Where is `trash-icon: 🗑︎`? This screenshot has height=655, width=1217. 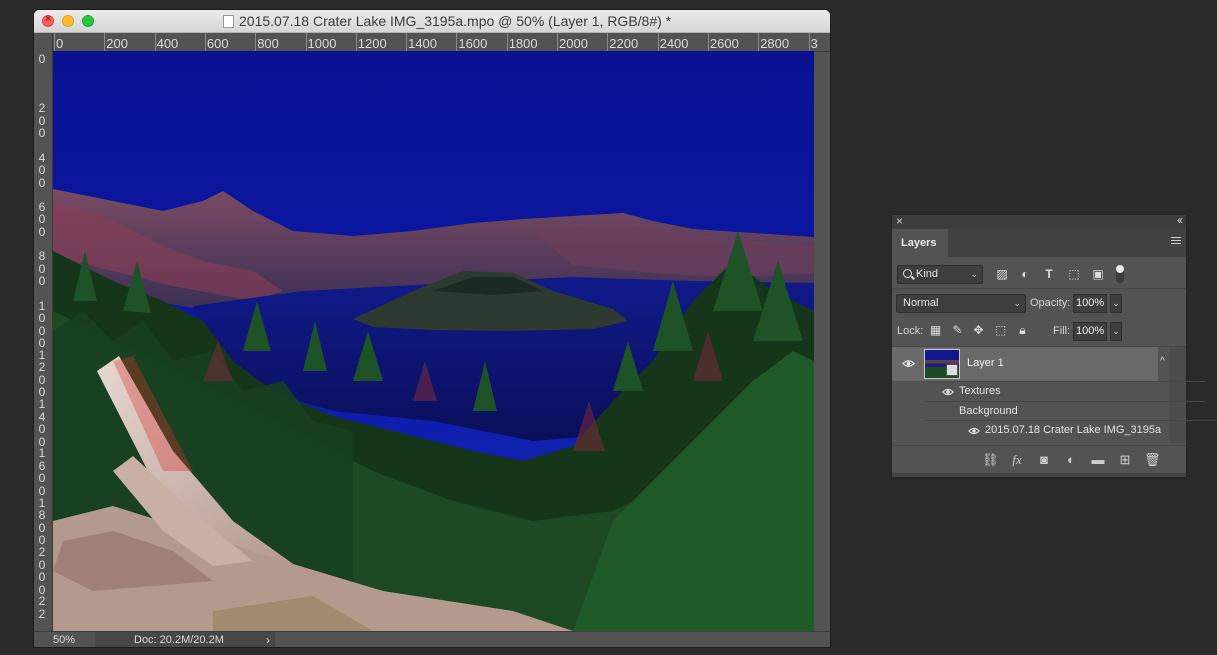
trash-icon: 🗑︎ is located at coordinates (1152, 460).